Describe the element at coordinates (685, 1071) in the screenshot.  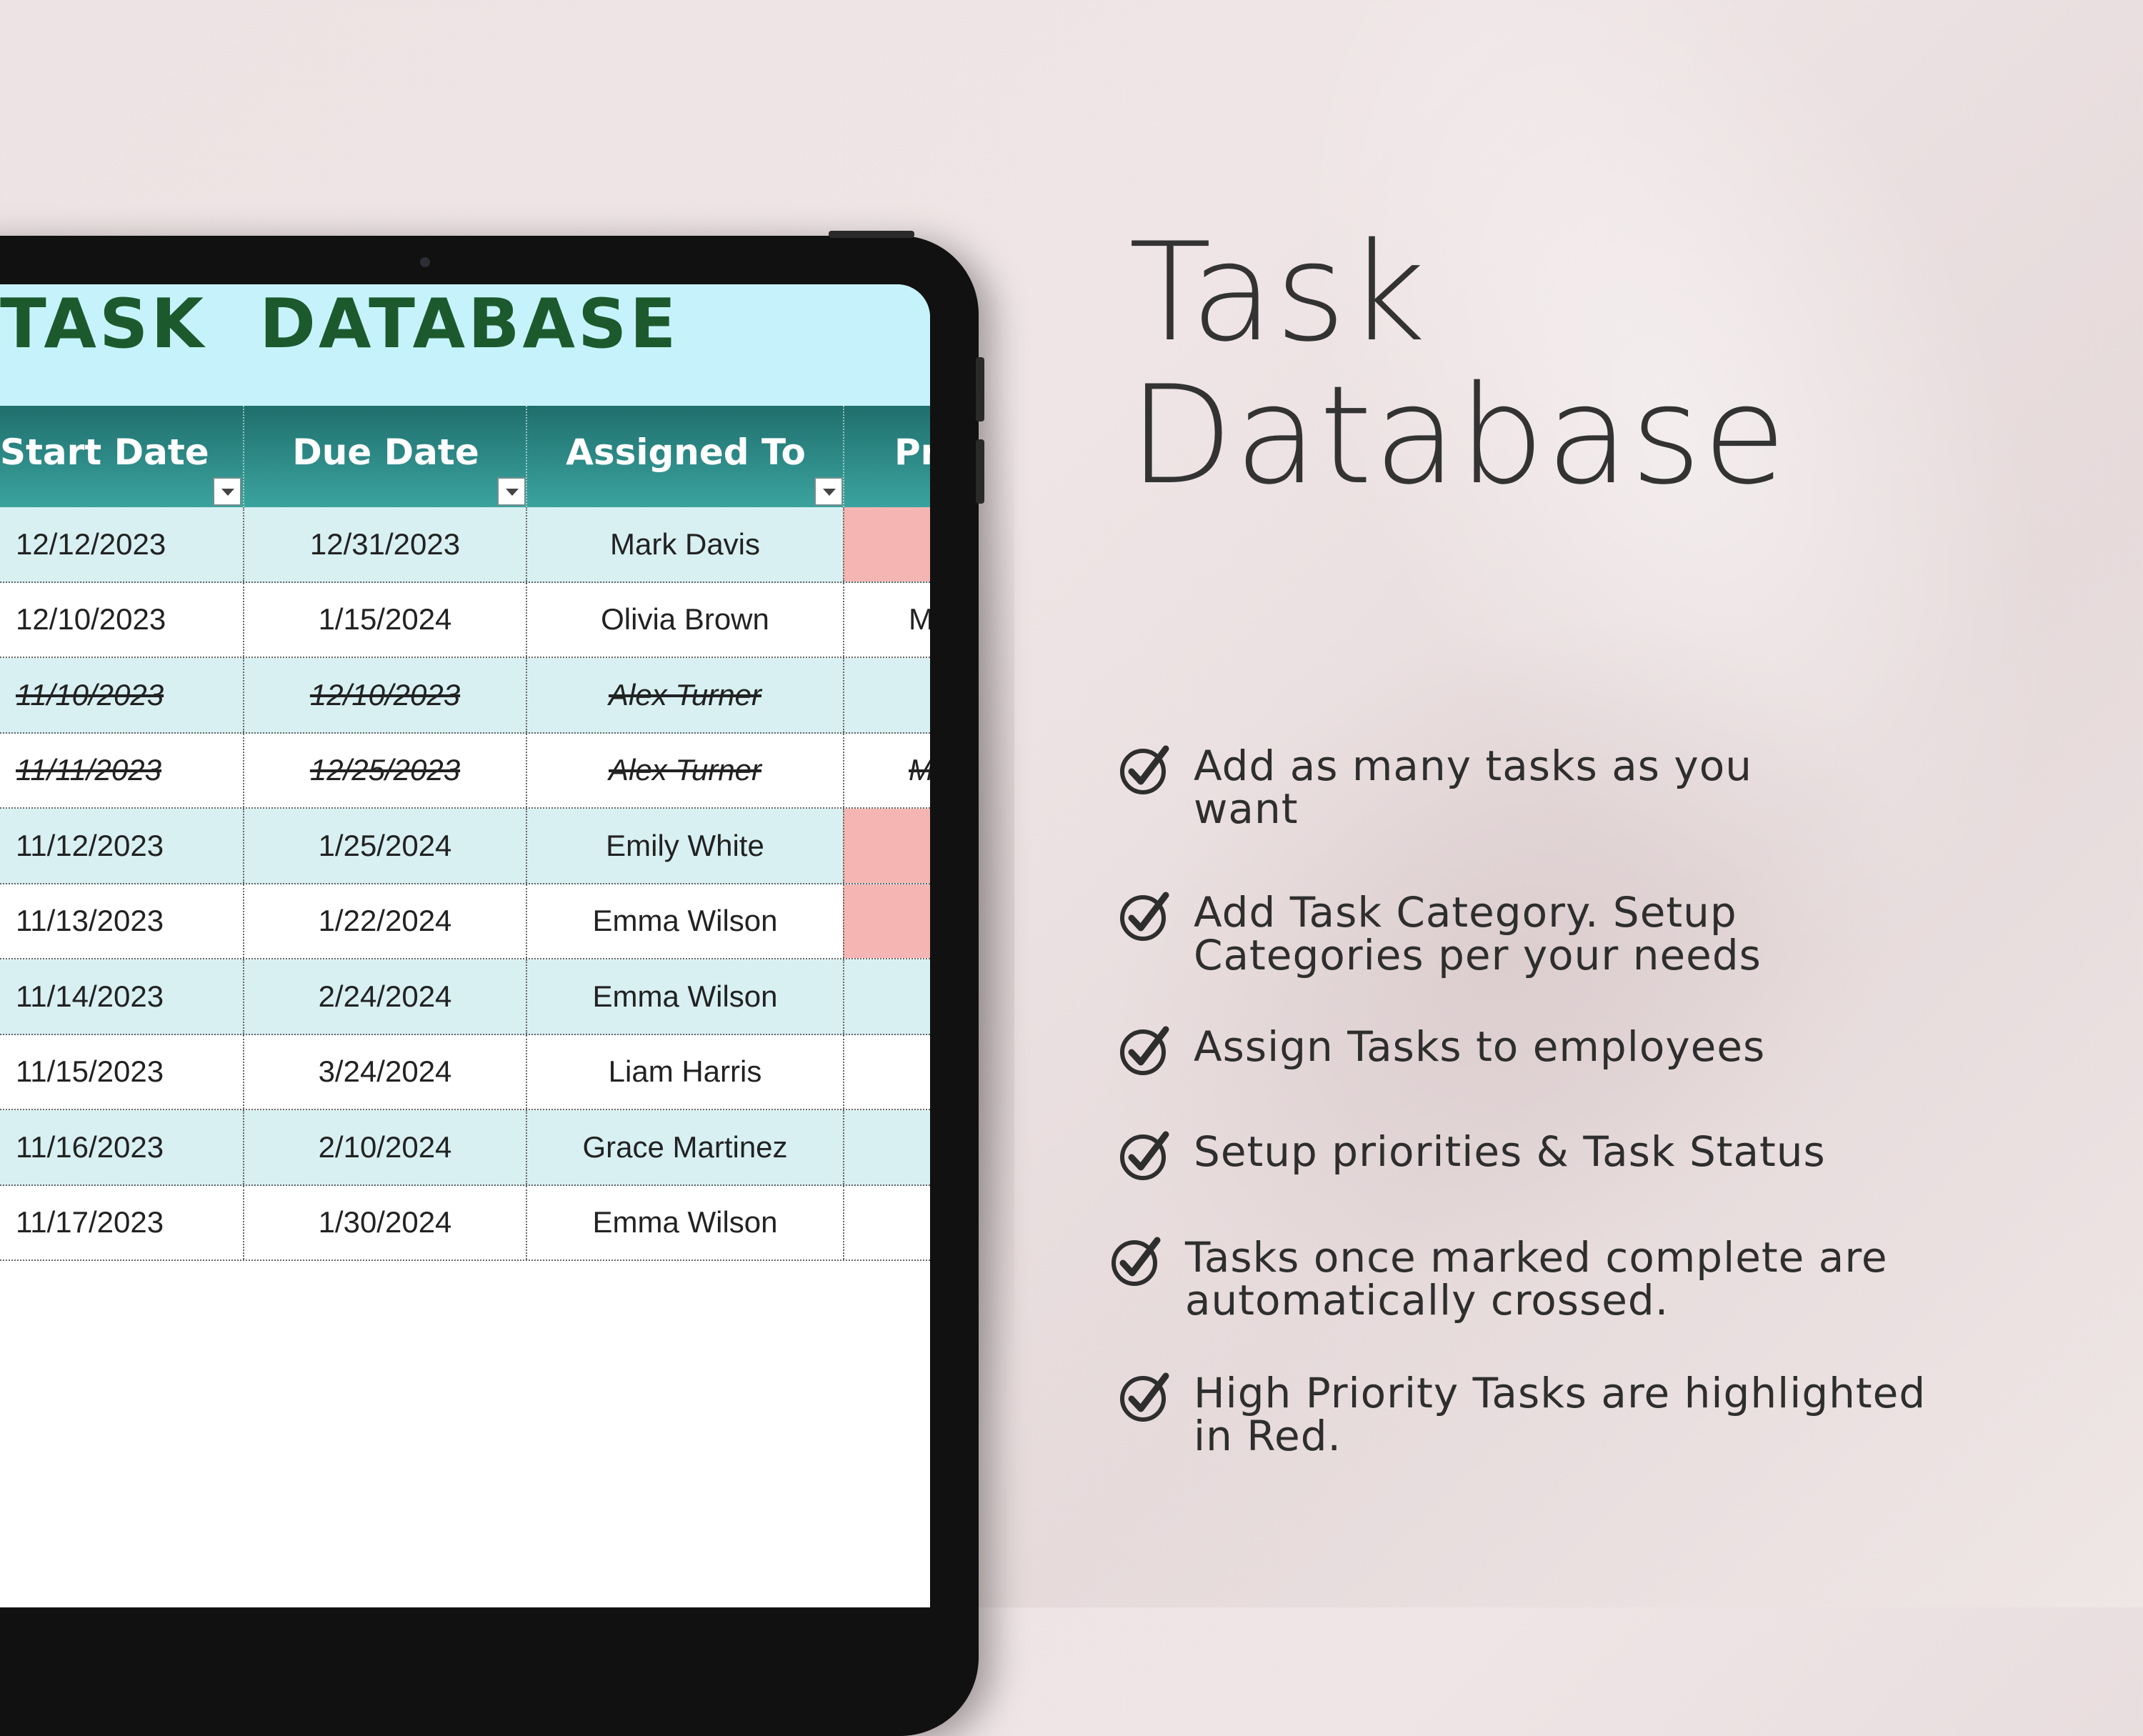
I see `assigned-to-cell: Liam Harris` at that location.